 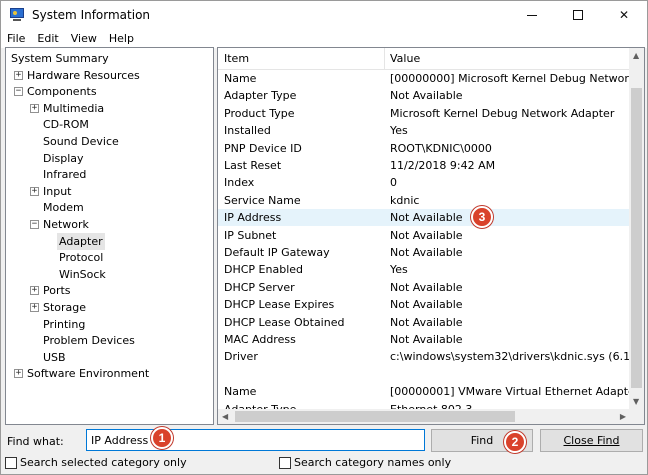 I want to click on tree-item: System Summary, so click(x=60, y=58).